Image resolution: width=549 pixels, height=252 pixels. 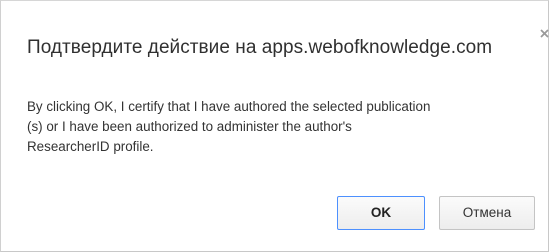 What do you see at coordinates (90, 146) in the screenshot?
I see `message-line: ResearcherID profile.` at bounding box center [90, 146].